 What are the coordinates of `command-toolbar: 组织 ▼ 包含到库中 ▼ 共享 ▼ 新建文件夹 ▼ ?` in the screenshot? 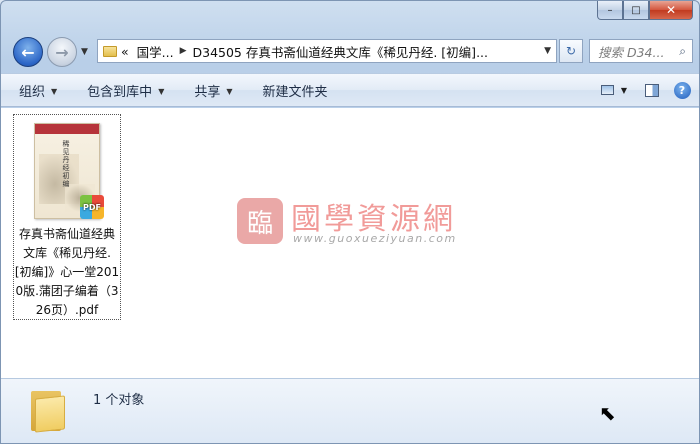 It's located at (350, 90).